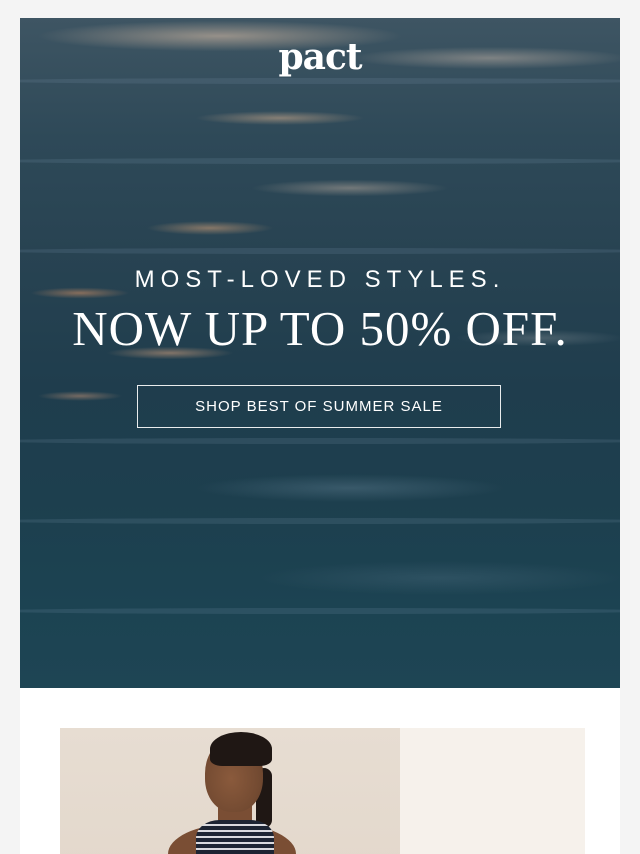 The height and width of the screenshot is (854, 640). I want to click on hero-headline: NOW UP TO 50% OFF., so click(320, 328).